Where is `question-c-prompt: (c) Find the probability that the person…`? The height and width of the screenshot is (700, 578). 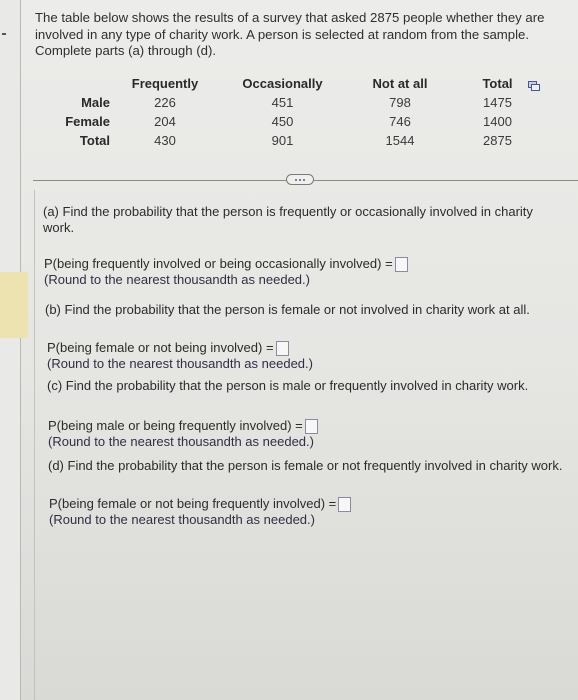 question-c-prompt: (c) Find the probability that the person… is located at coordinates (288, 385).